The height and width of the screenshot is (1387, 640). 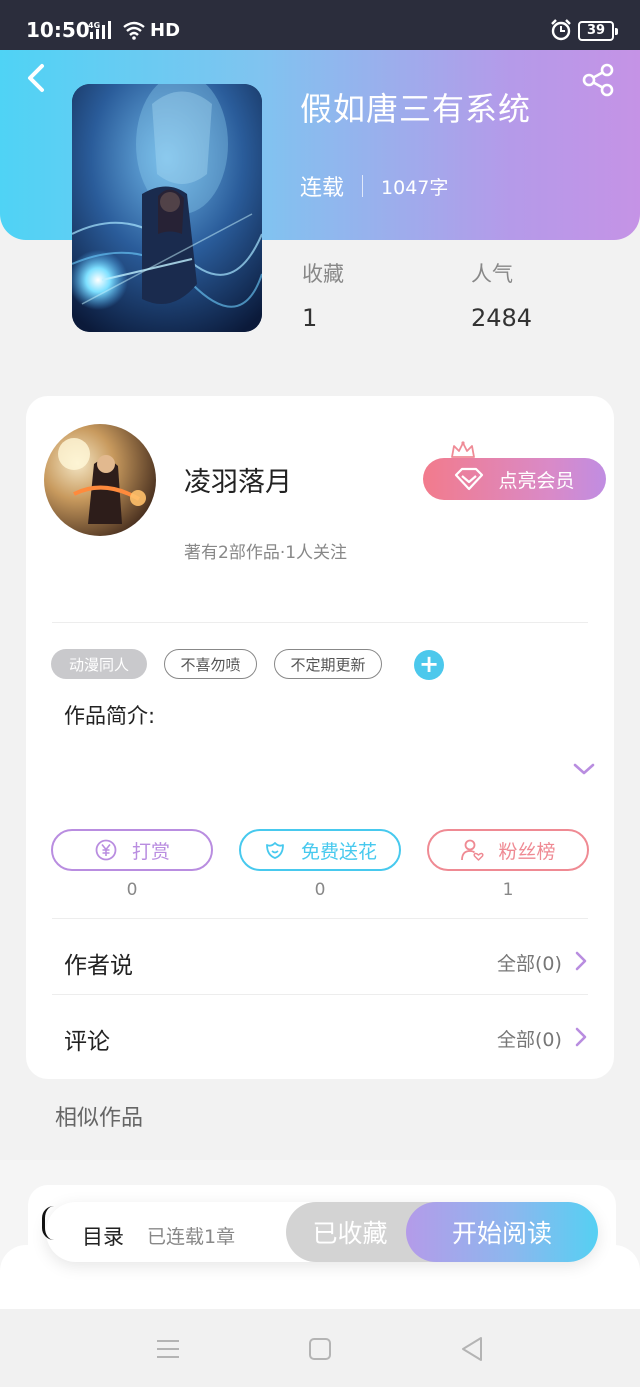 I want to click on activate-vip-button: 点亮会员, so click(x=514, y=479).